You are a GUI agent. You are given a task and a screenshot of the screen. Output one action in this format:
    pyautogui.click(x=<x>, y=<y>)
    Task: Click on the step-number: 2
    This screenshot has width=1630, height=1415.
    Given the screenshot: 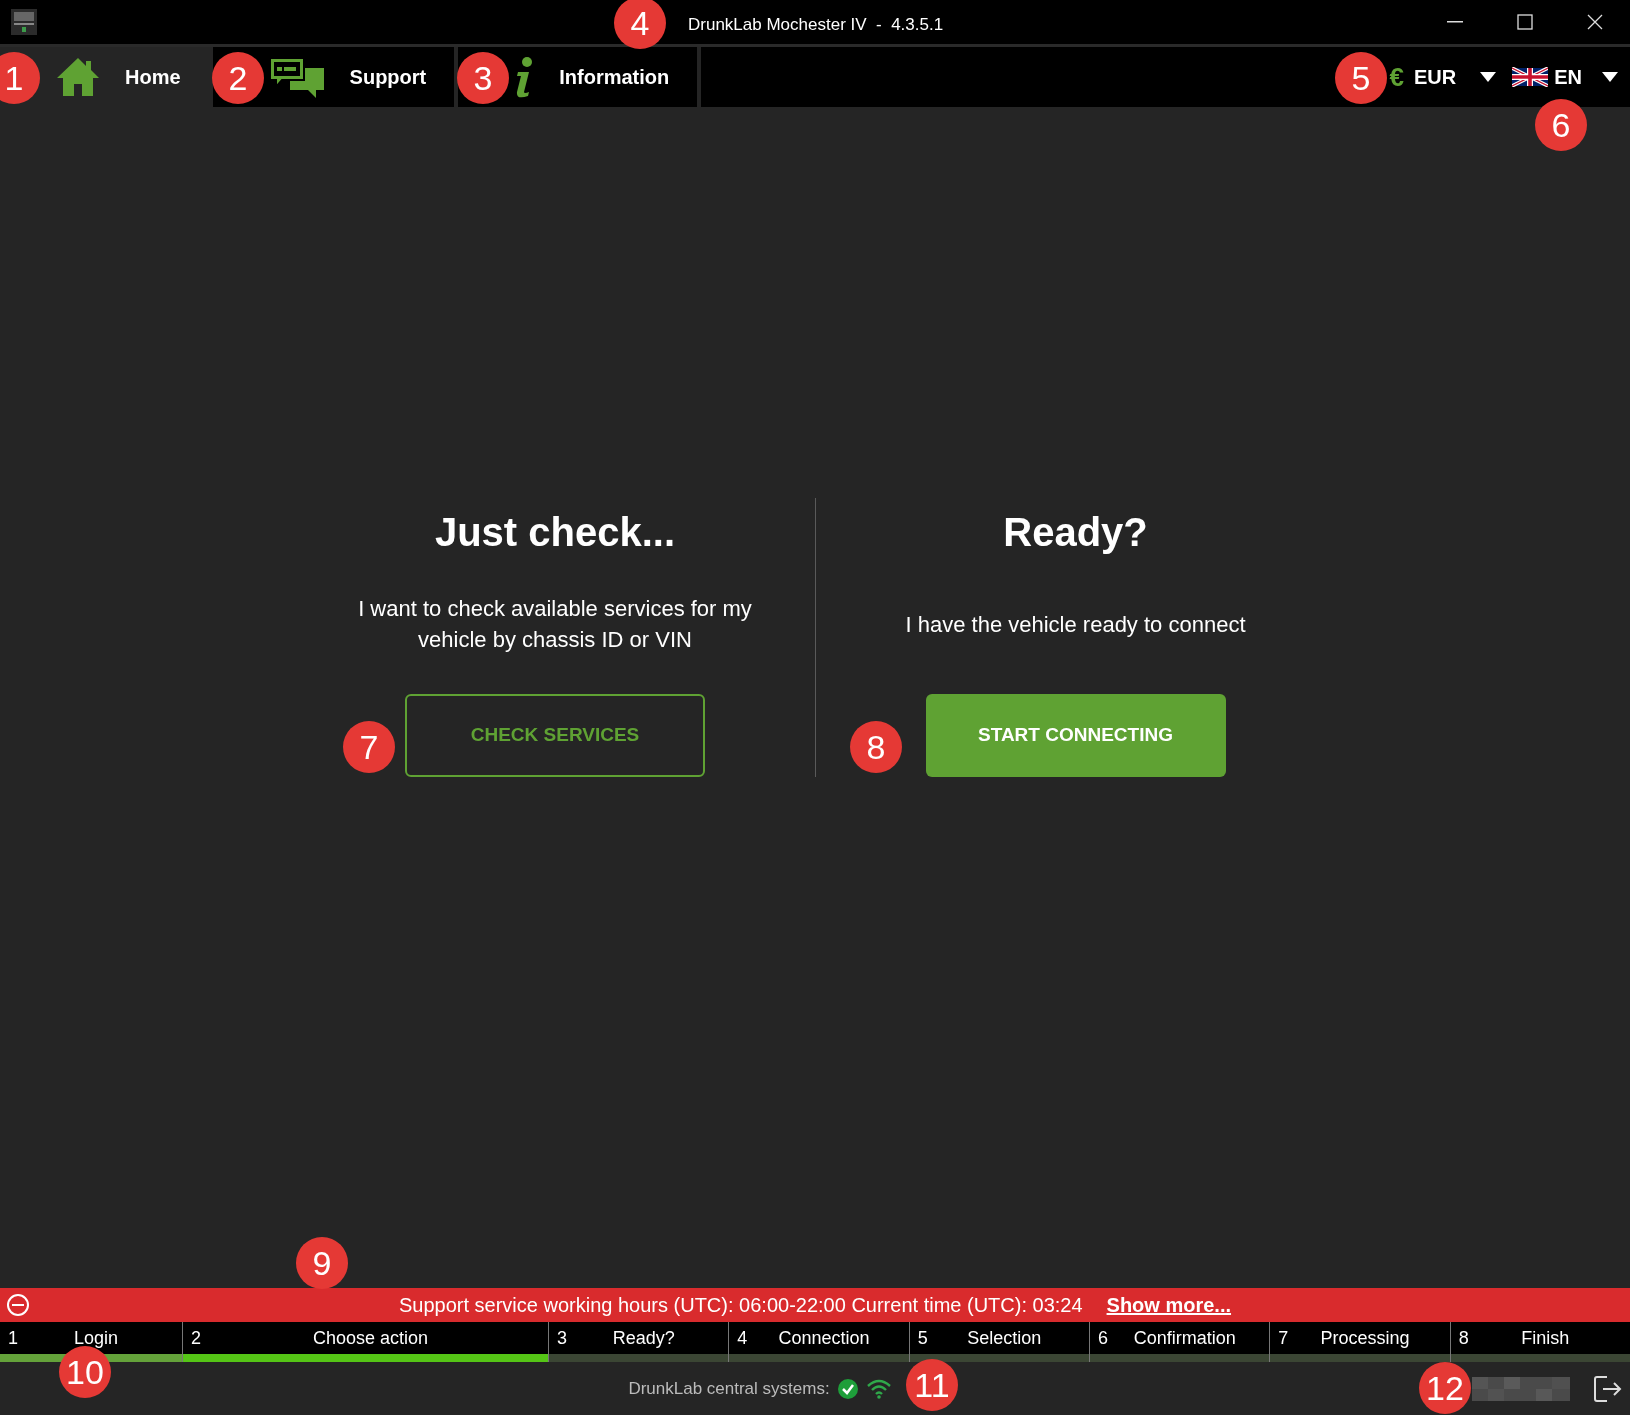 What is the action you would take?
    pyautogui.click(x=196, y=1338)
    